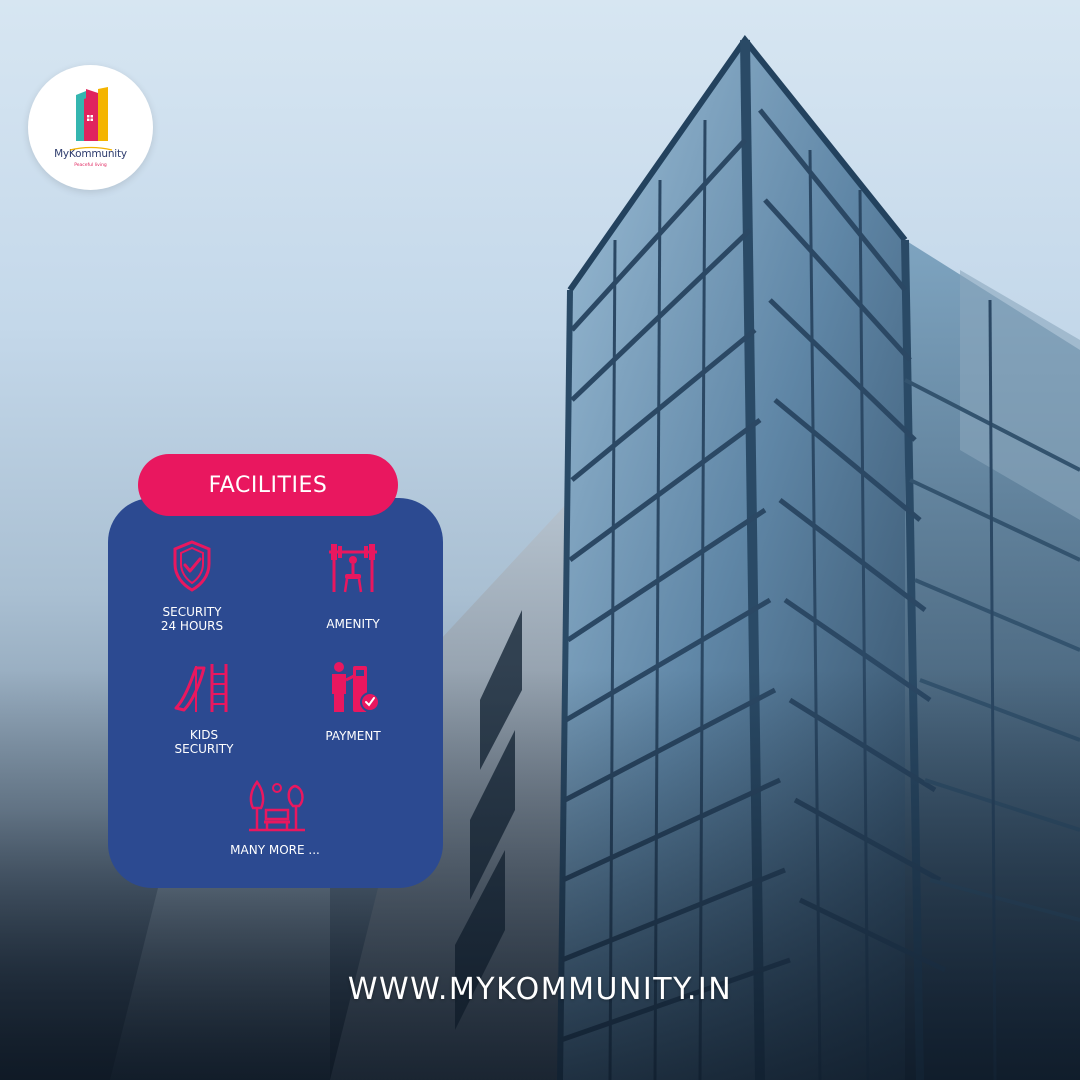 Image resolution: width=1080 pixels, height=1080 pixels. Describe the element at coordinates (540, 989) in the screenshot. I see `website-url: WWW.MYKOMMUNITY.IN` at that location.